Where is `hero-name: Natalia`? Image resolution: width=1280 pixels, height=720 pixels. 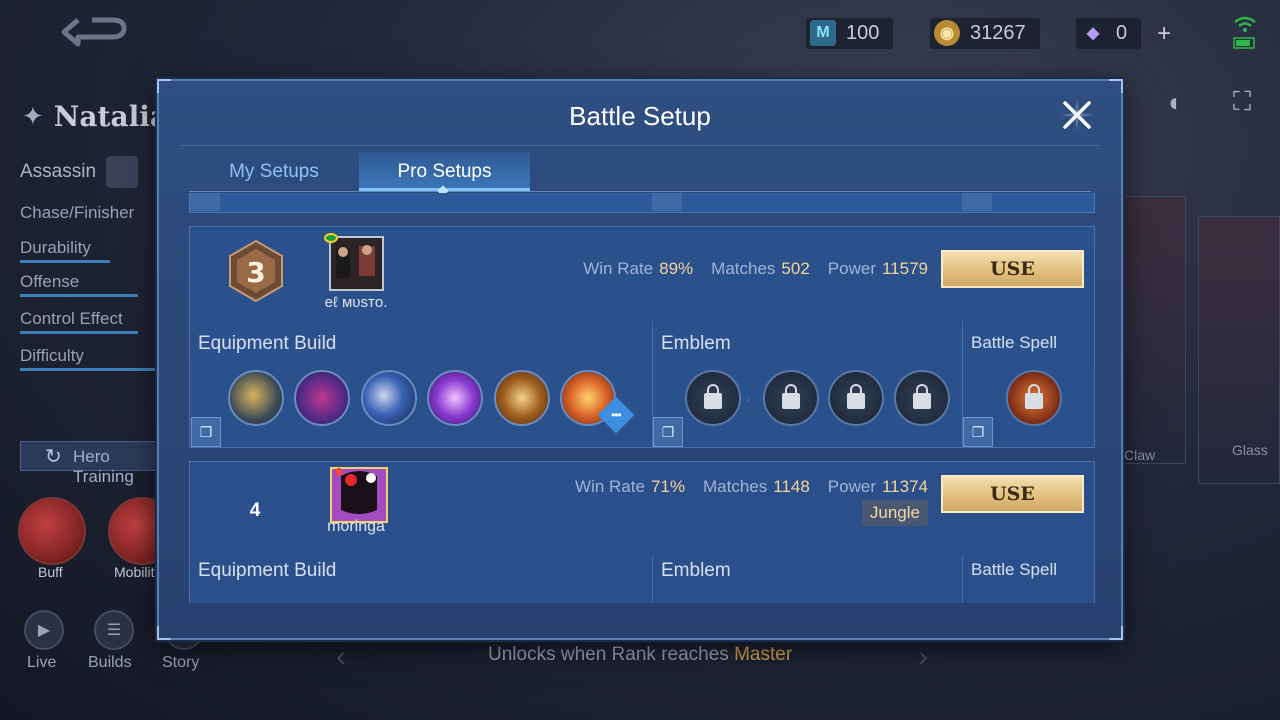
hero-name: Natalia is located at coordinates (111, 116).